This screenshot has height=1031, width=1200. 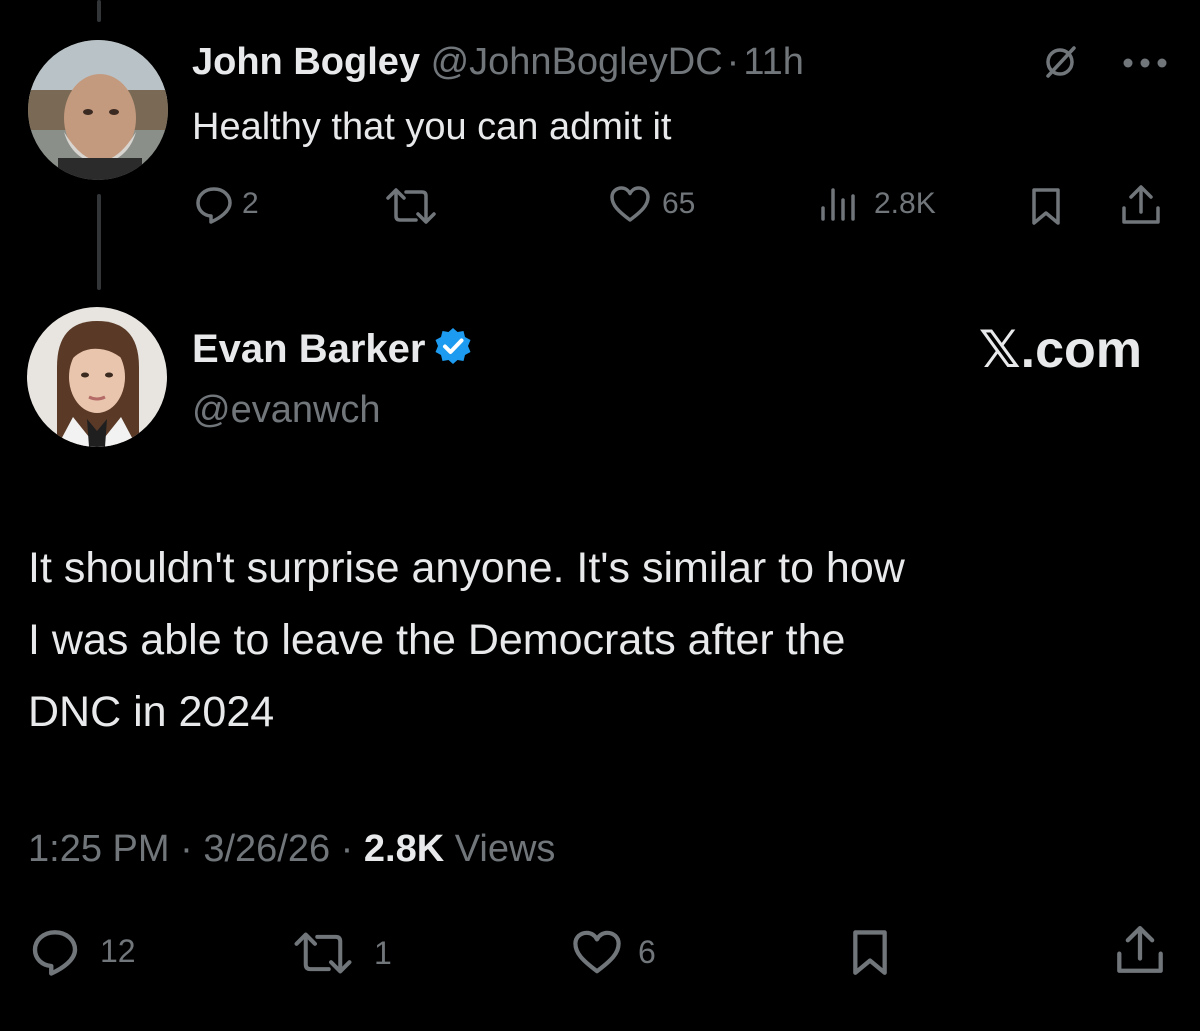 I want to click on post-author-line: Evan Barker, so click(x=332, y=351).